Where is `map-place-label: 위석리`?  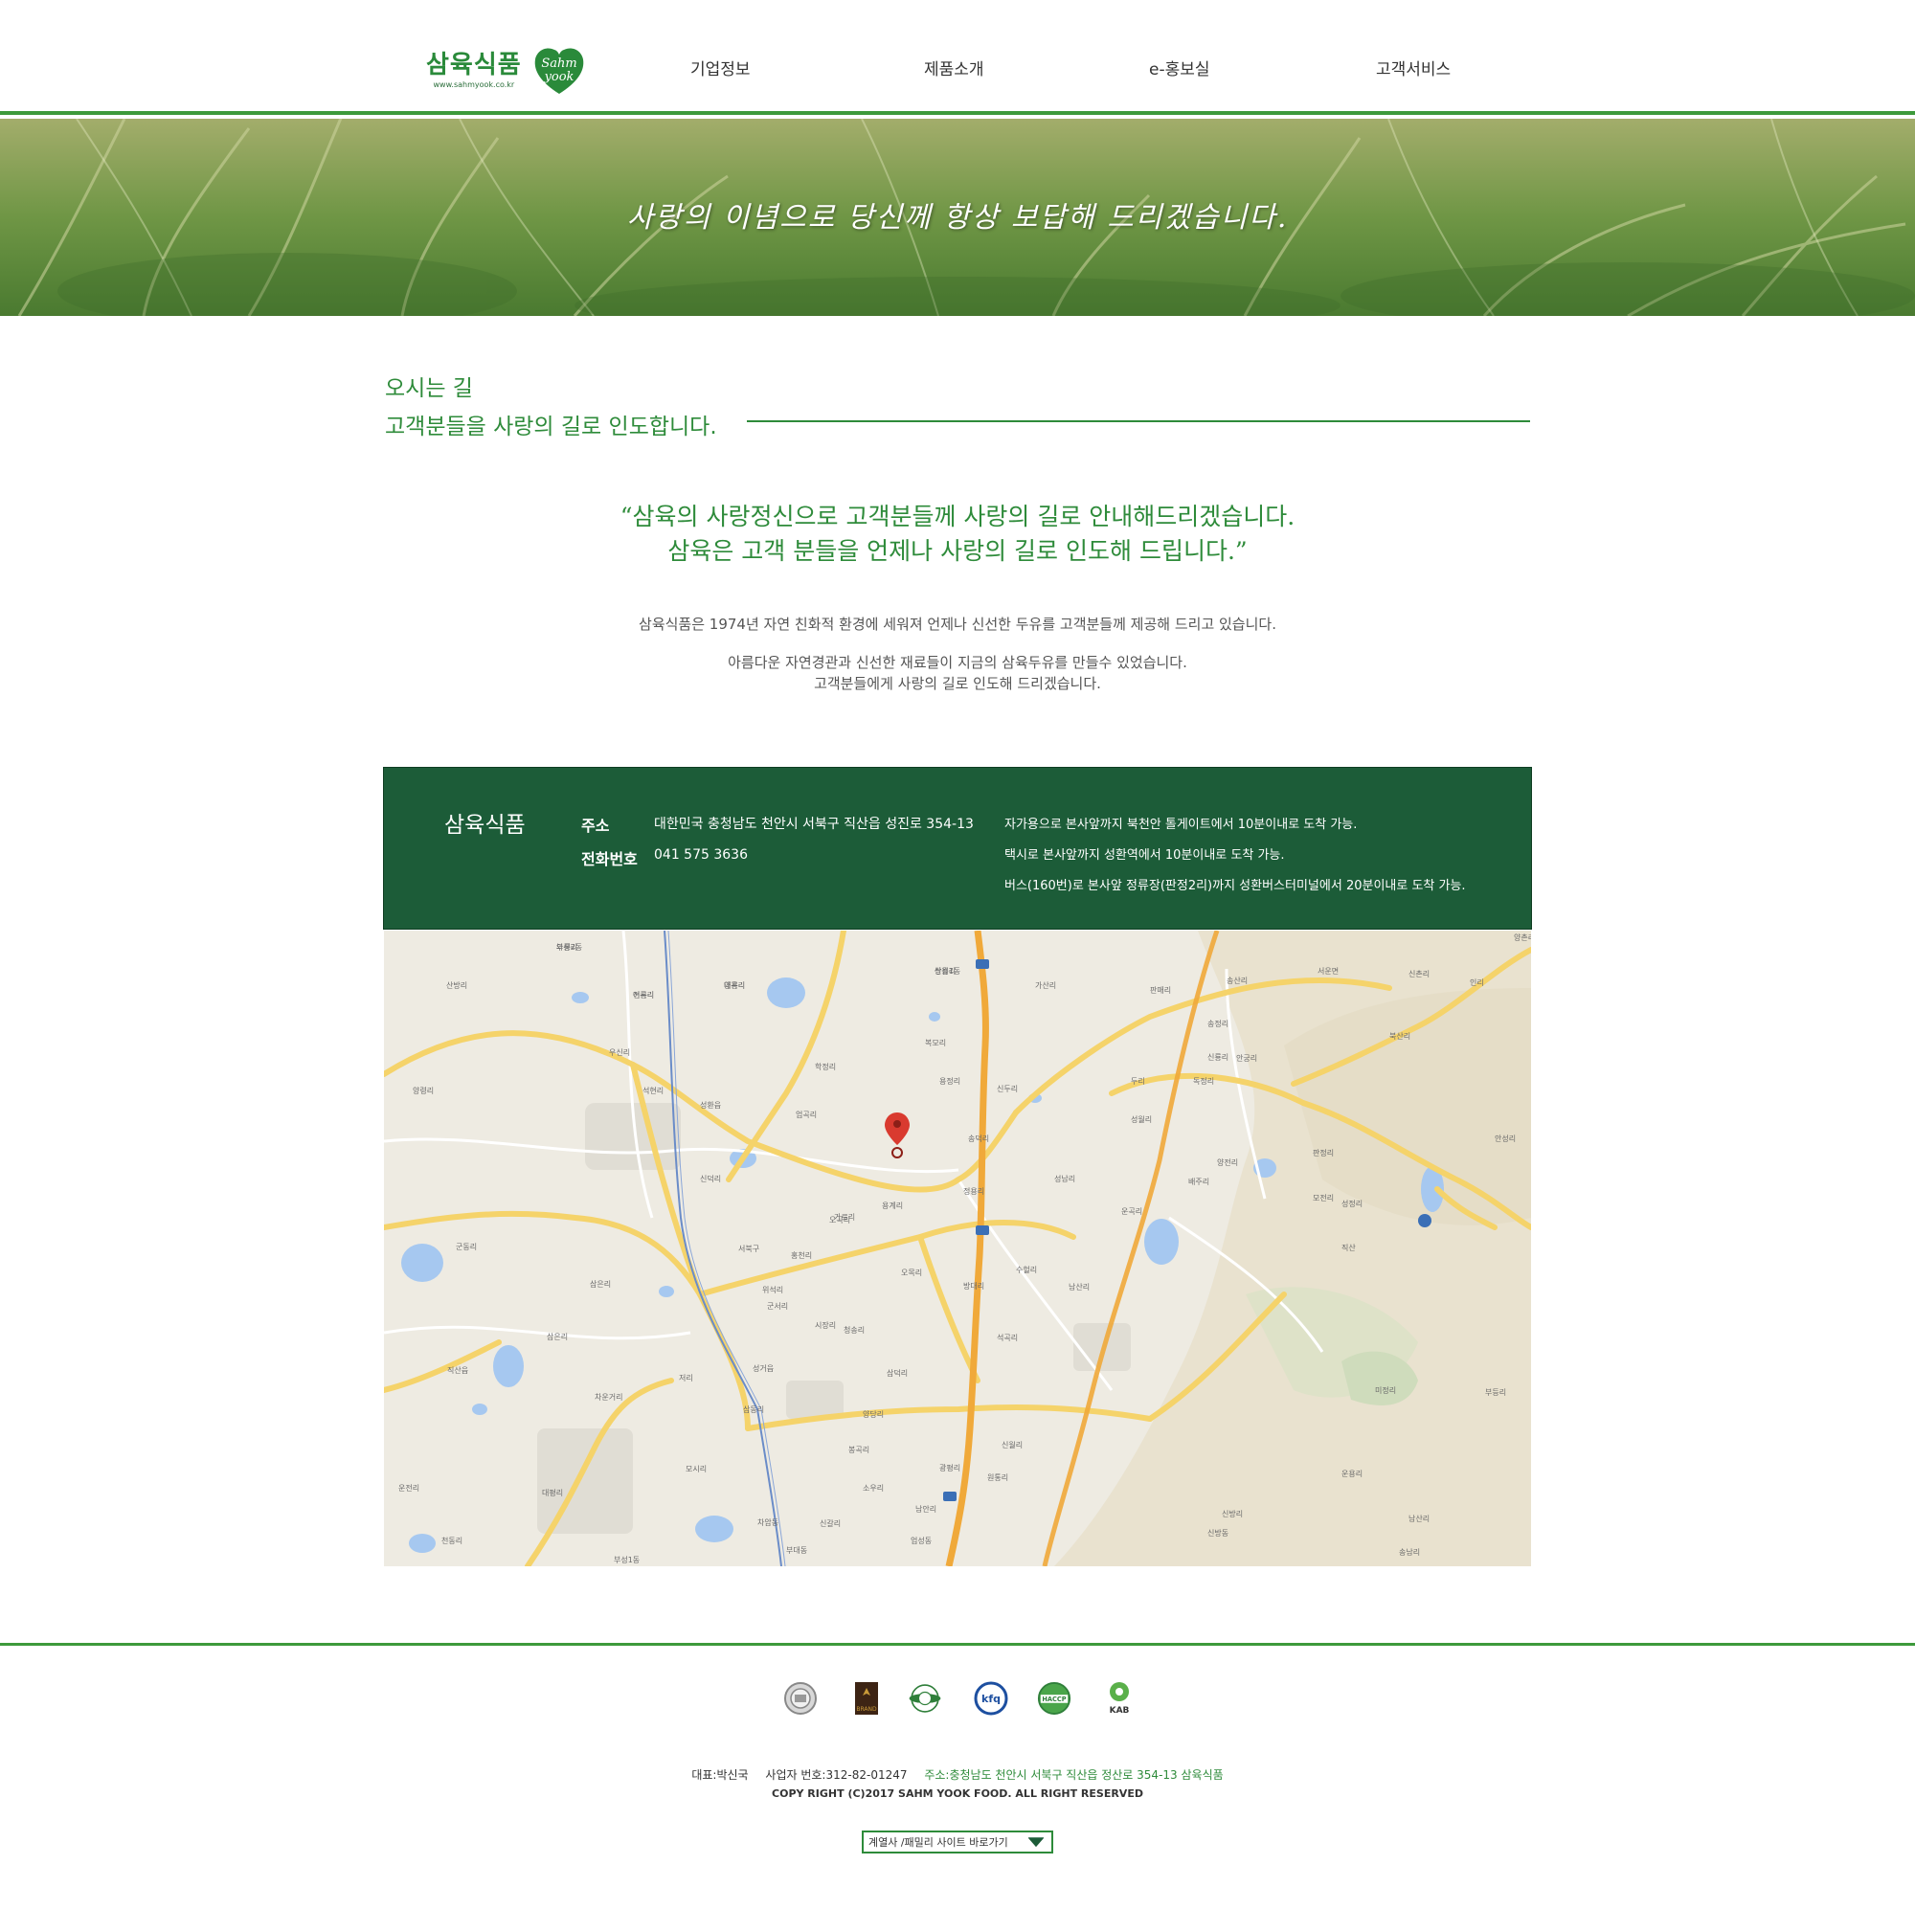 map-place-label: 위석리 is located at coordinates (773, 1289).